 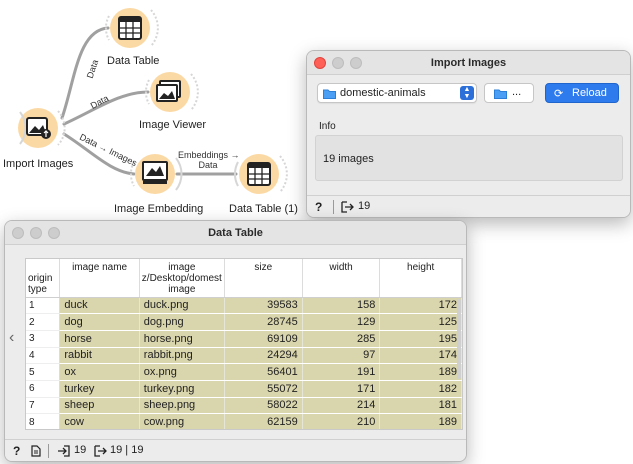 I want to click on height-cell: 182, so click(x=420, y=389).